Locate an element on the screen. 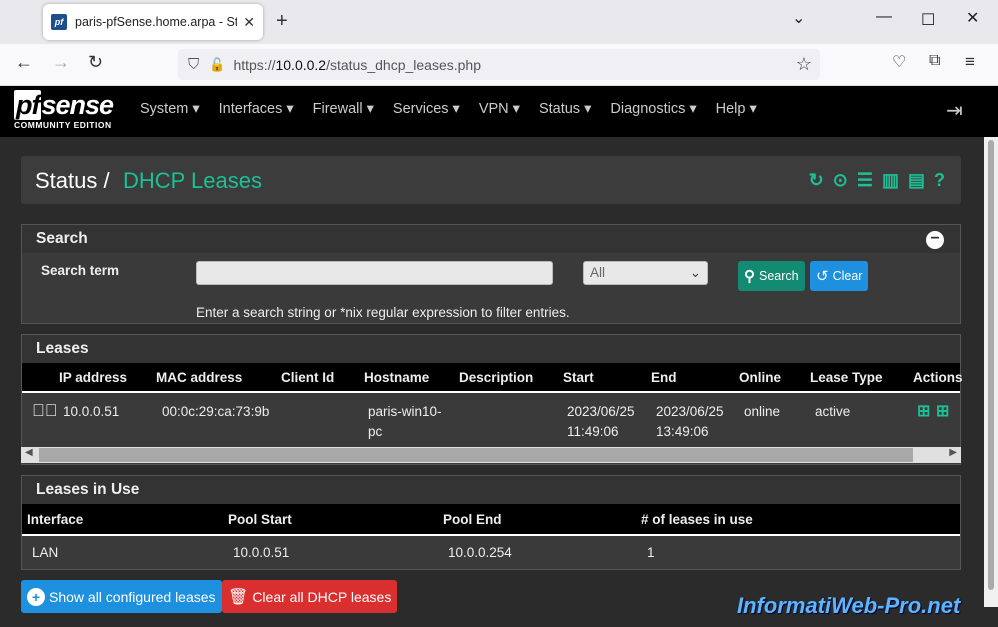  app-menu-icon: ≡ is located at coordinates (970, 62).